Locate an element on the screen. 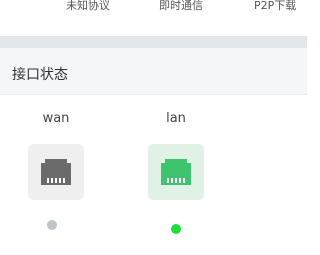 The width and height of the screenshot is (320, 255). tab-p2p-download: P2P下载 is located at coordinates (275, 6).